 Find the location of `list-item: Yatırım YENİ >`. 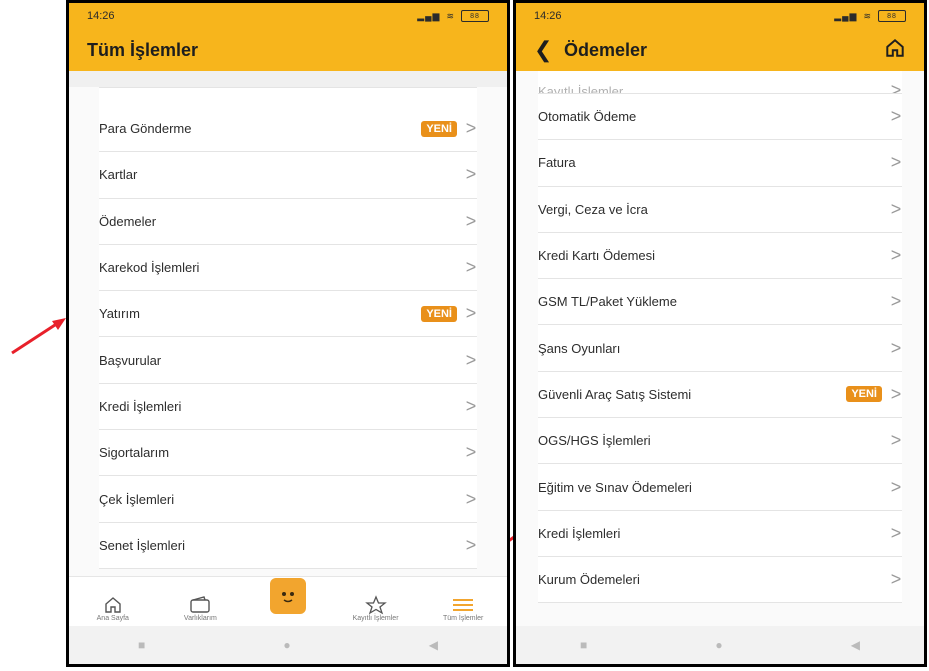

list-item: Yatırım YENİ > is located at coordinates (288, 314).